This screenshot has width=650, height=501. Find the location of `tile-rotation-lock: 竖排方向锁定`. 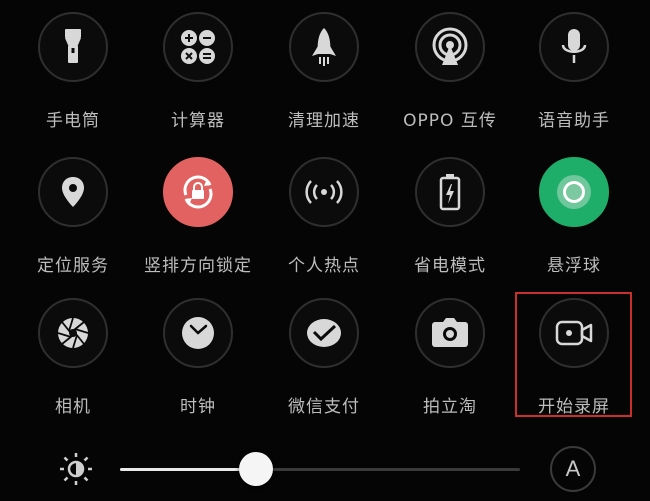

tile-rotation-lock: 竖排方向锁定 is located at coordinates (198, 216).